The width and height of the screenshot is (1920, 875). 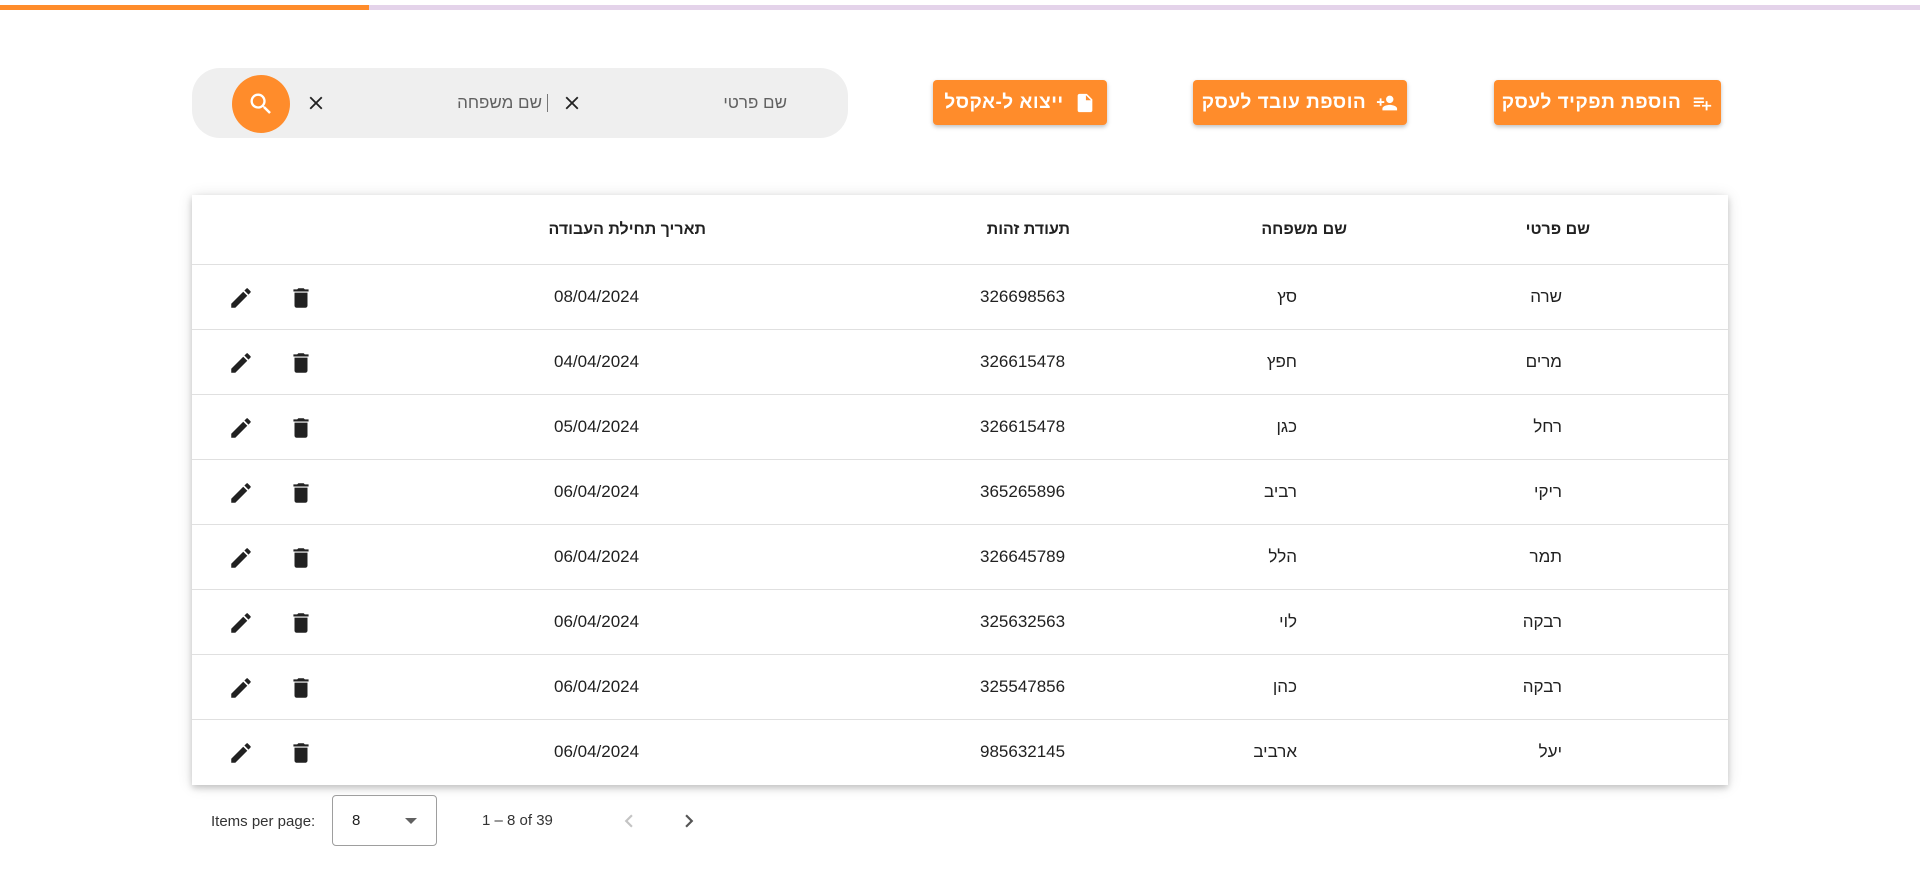 What do you see at coordinates (597, 426) in the screenshot?
I see `cell-start-date: 05/04/2024` at bounding box center [597, 426].